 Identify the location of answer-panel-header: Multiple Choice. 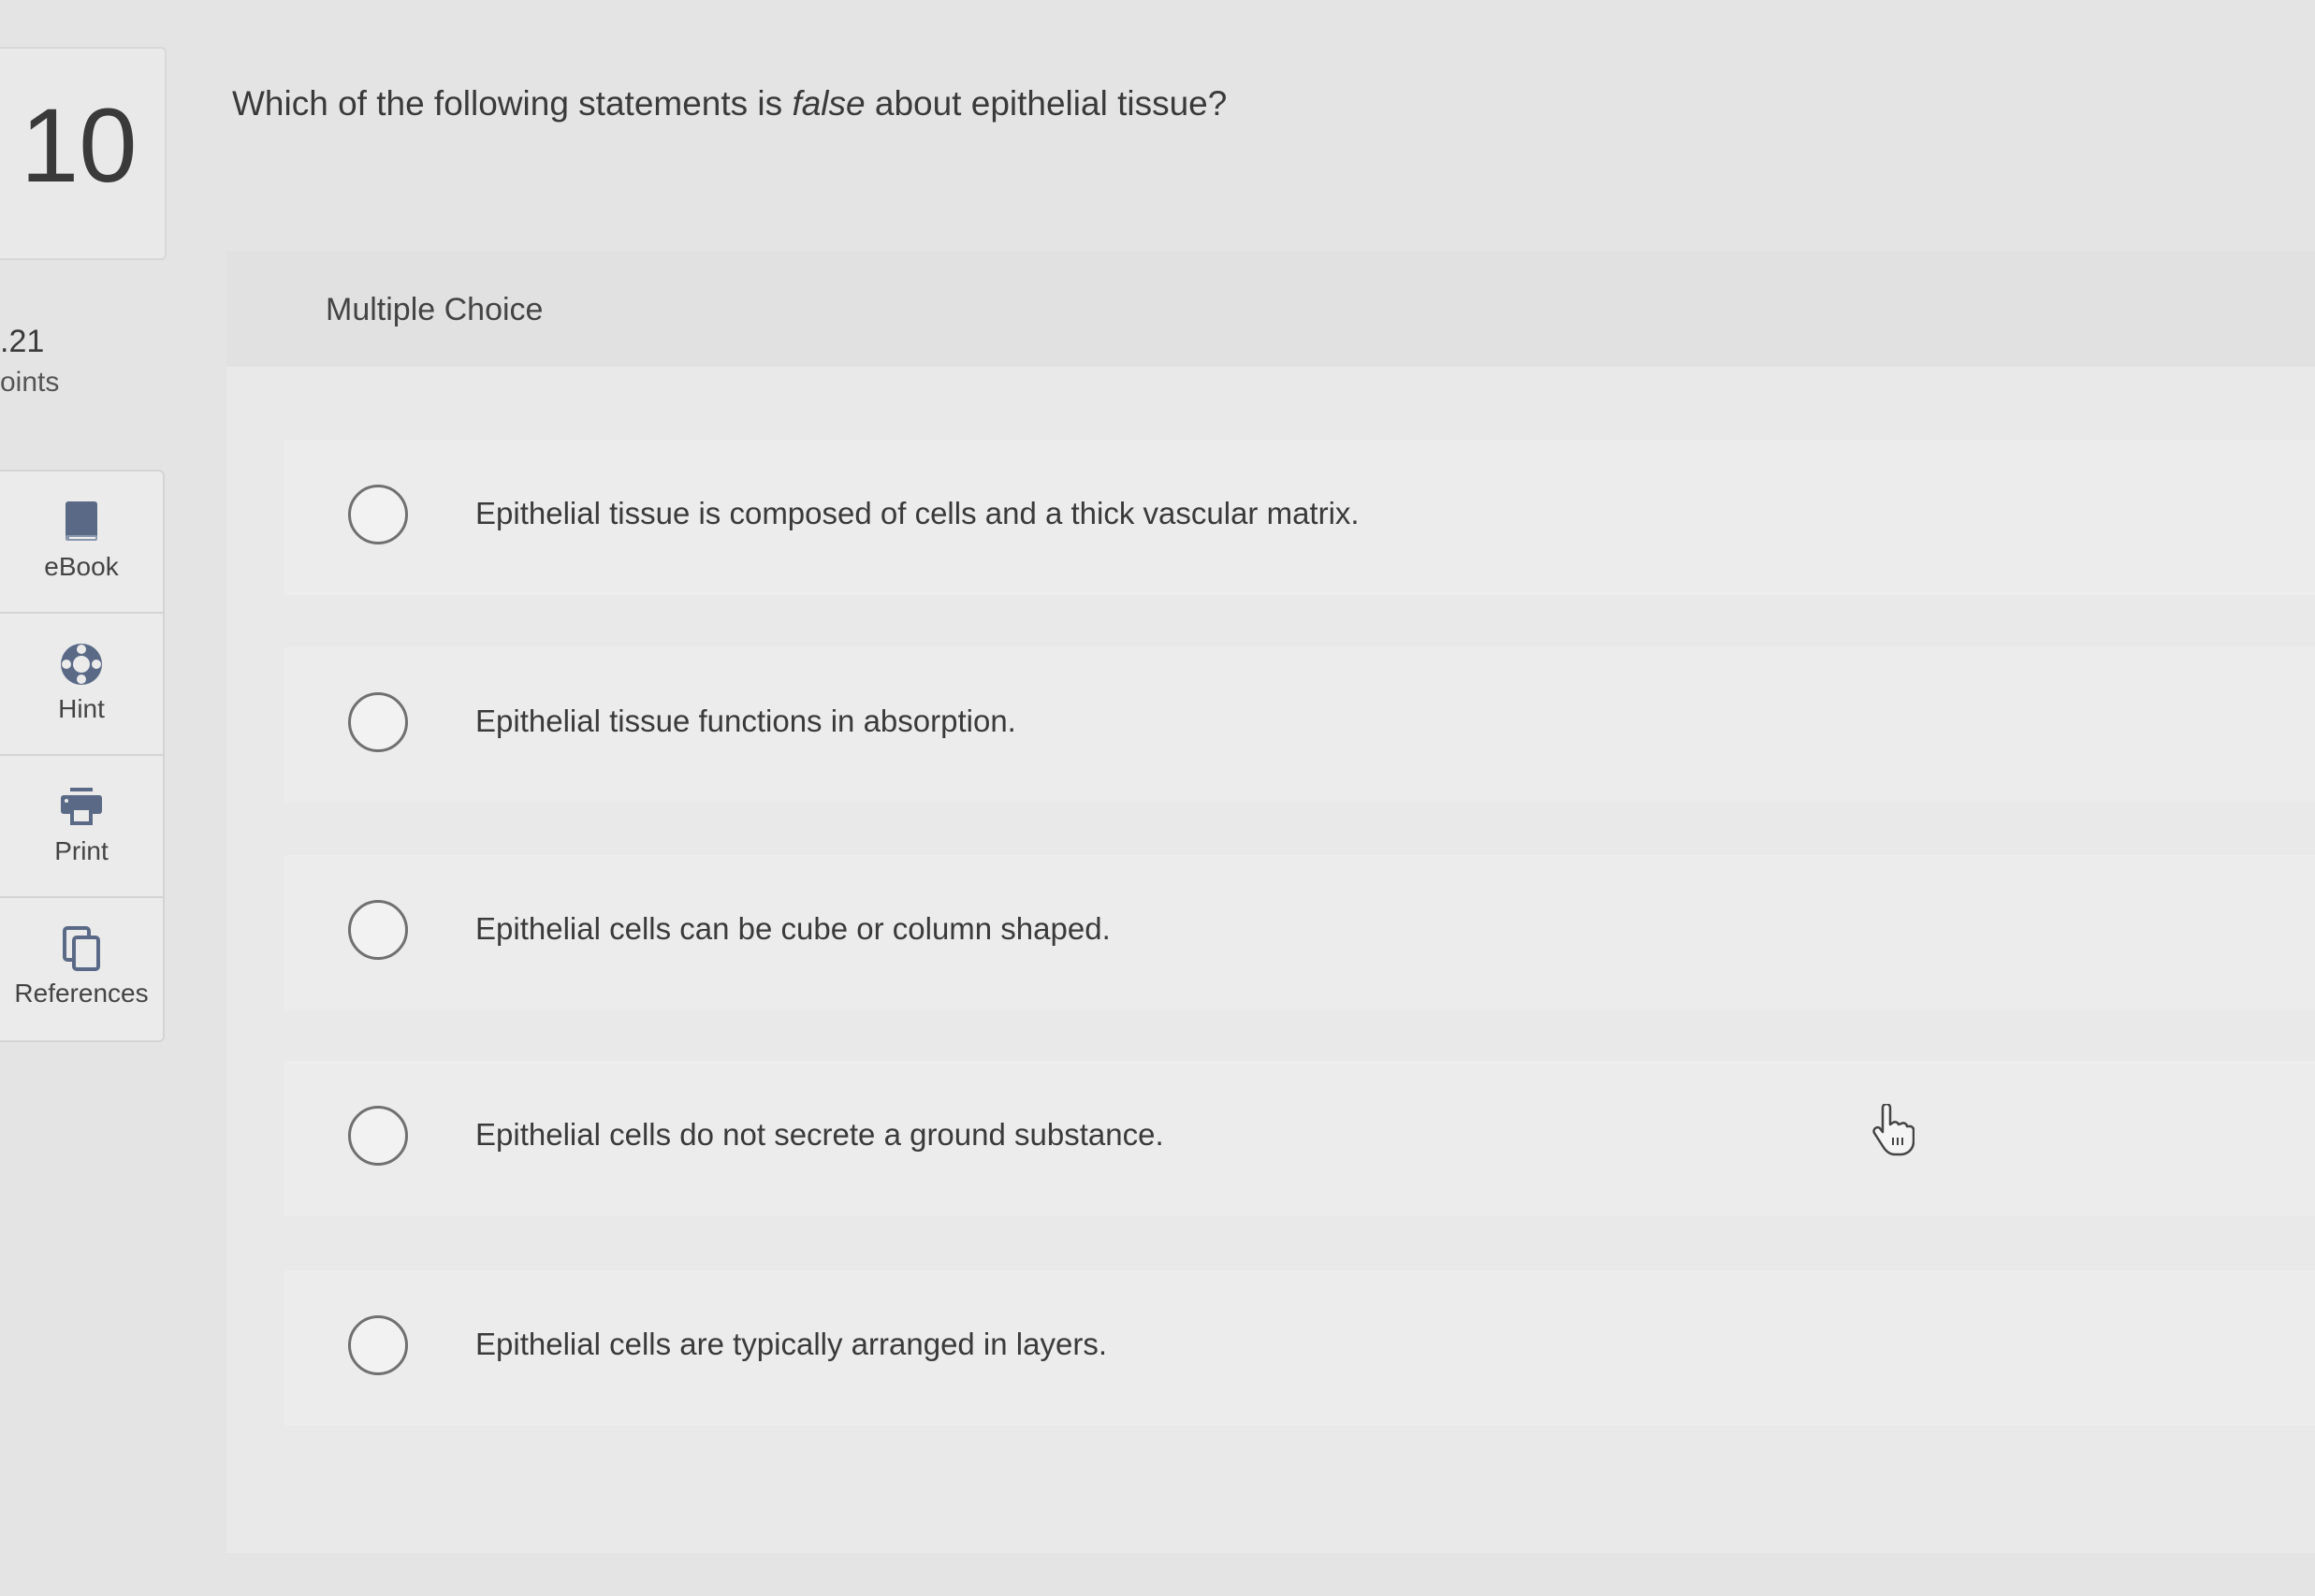
(1270, 309).